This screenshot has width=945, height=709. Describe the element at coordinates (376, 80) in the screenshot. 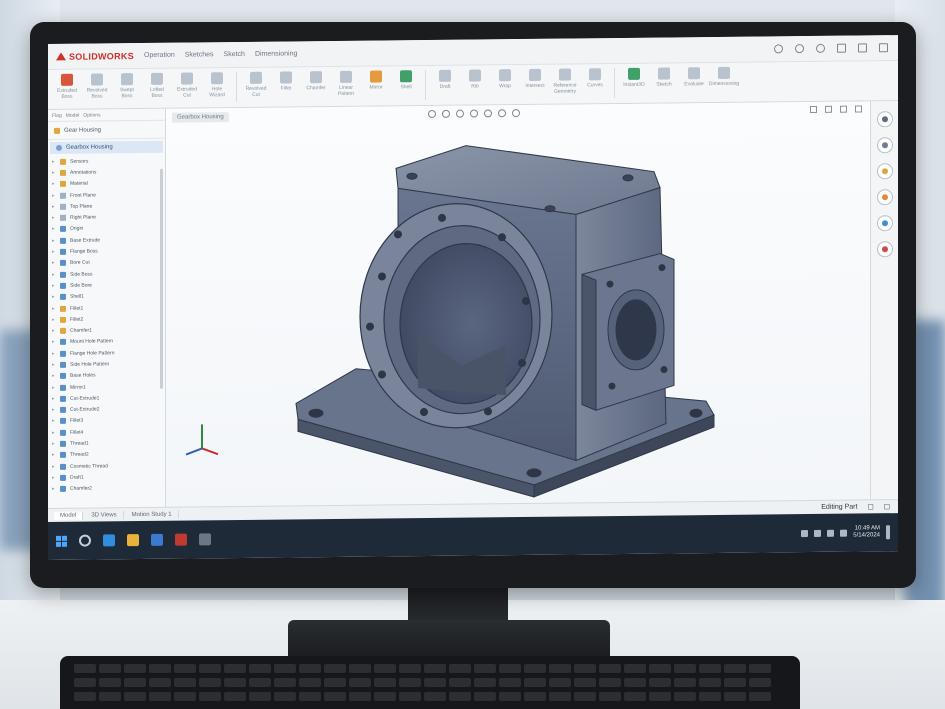

I see `ribbon-button: Mirror` at that location.